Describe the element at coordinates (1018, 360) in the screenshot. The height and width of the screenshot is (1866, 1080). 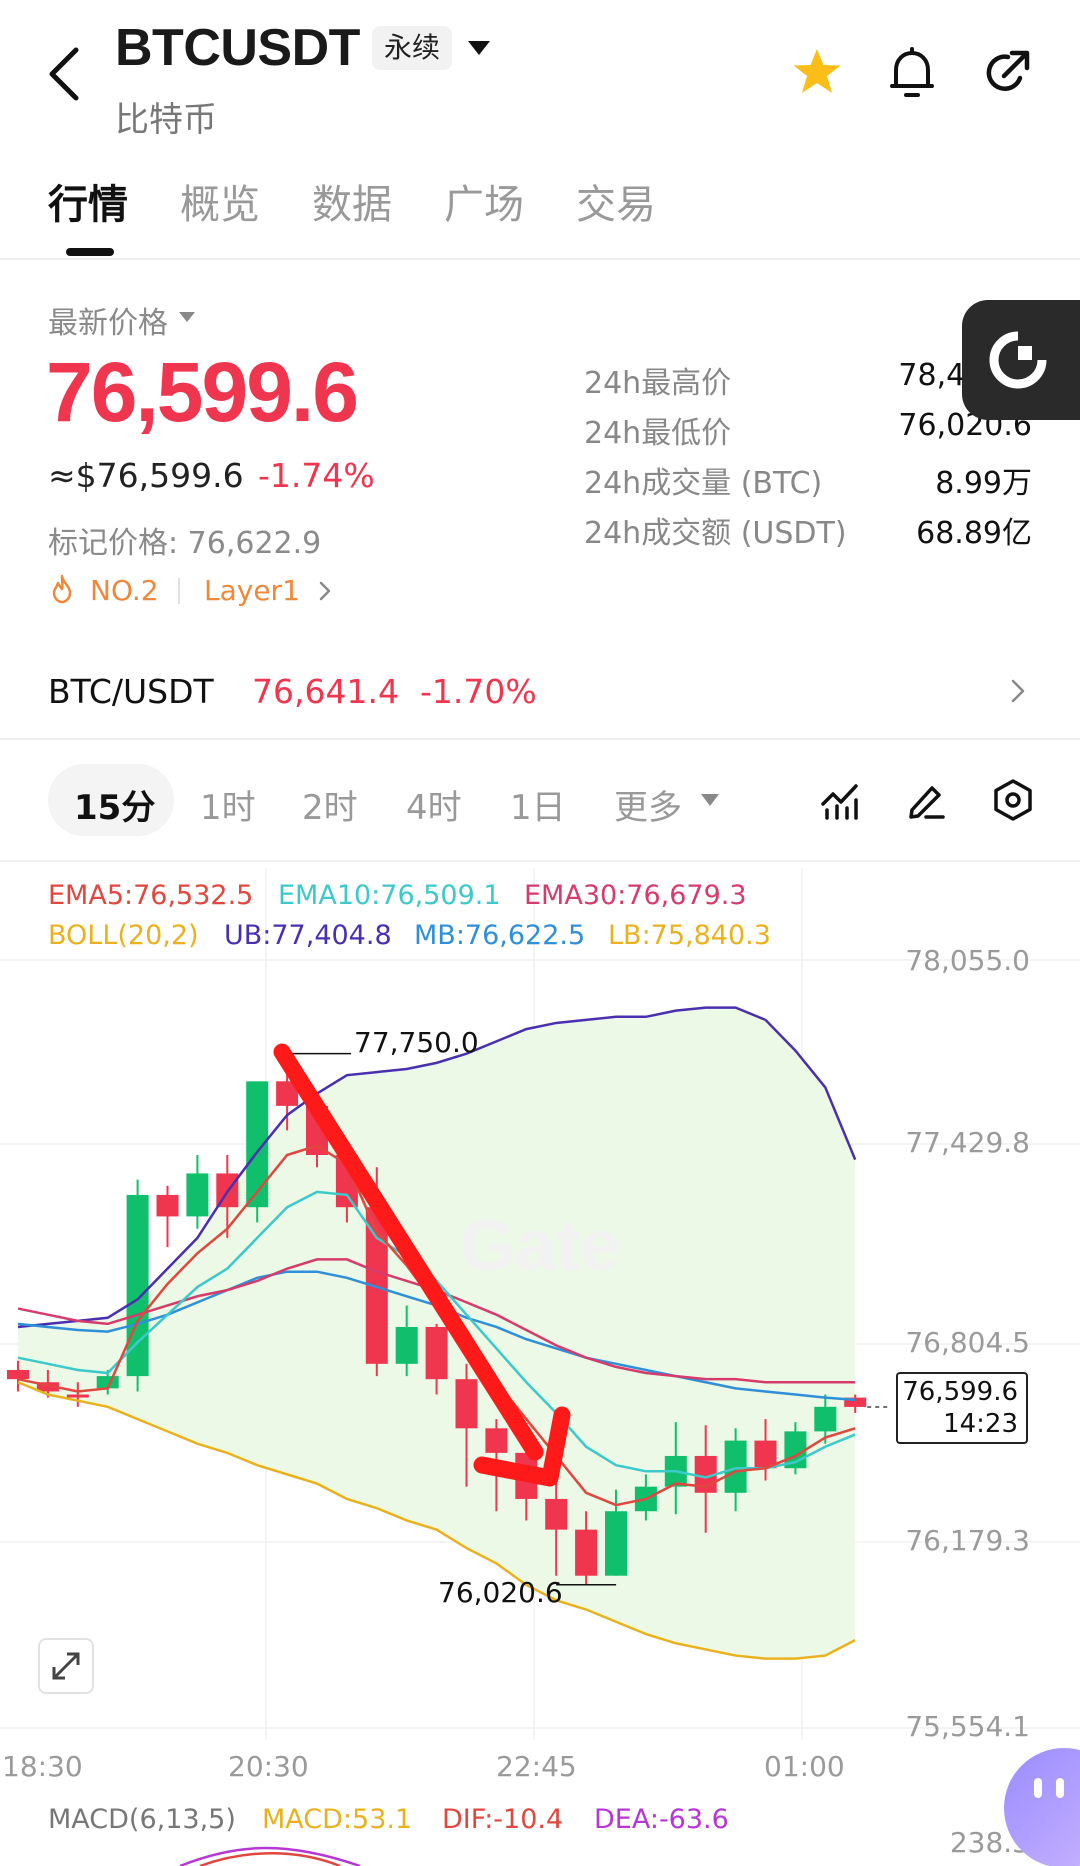
I see `gate-logo-icon` at that location.